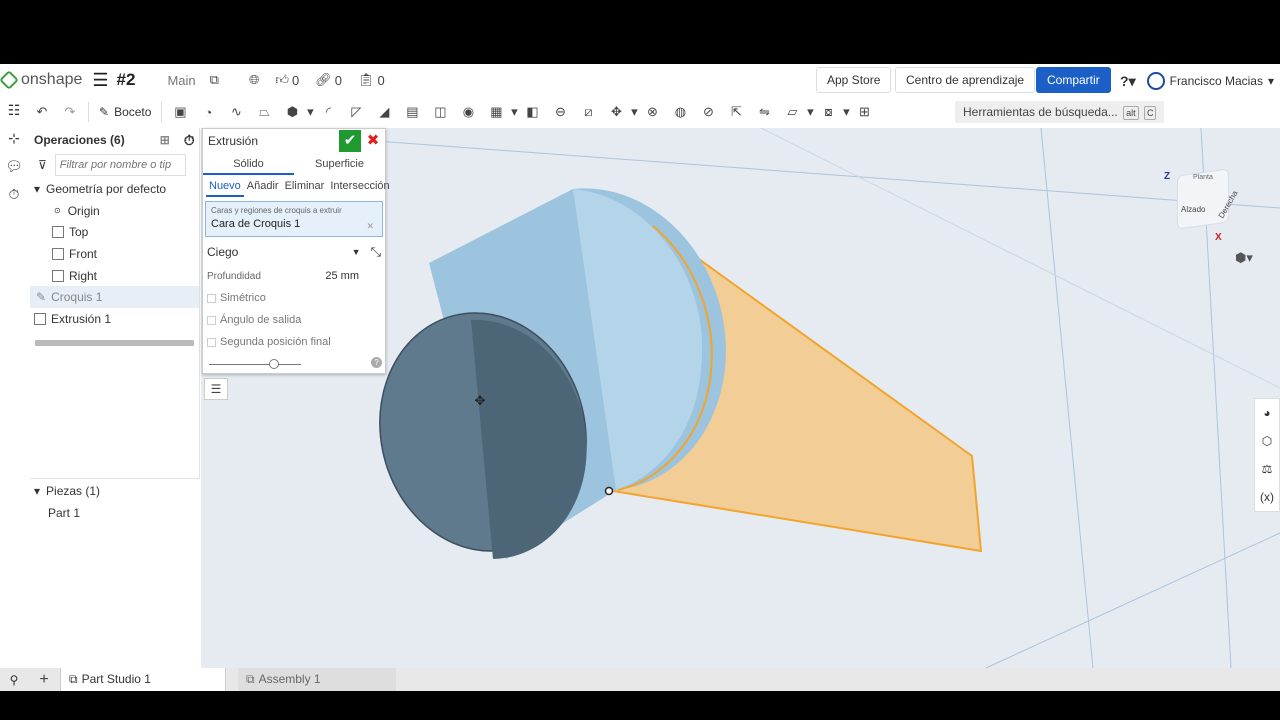 The width and height of the screenshot is (1280, 720). Describe the element at coordinates (1267, 441) in the screenshot. I see `parts-icon: ⬡` at that location.